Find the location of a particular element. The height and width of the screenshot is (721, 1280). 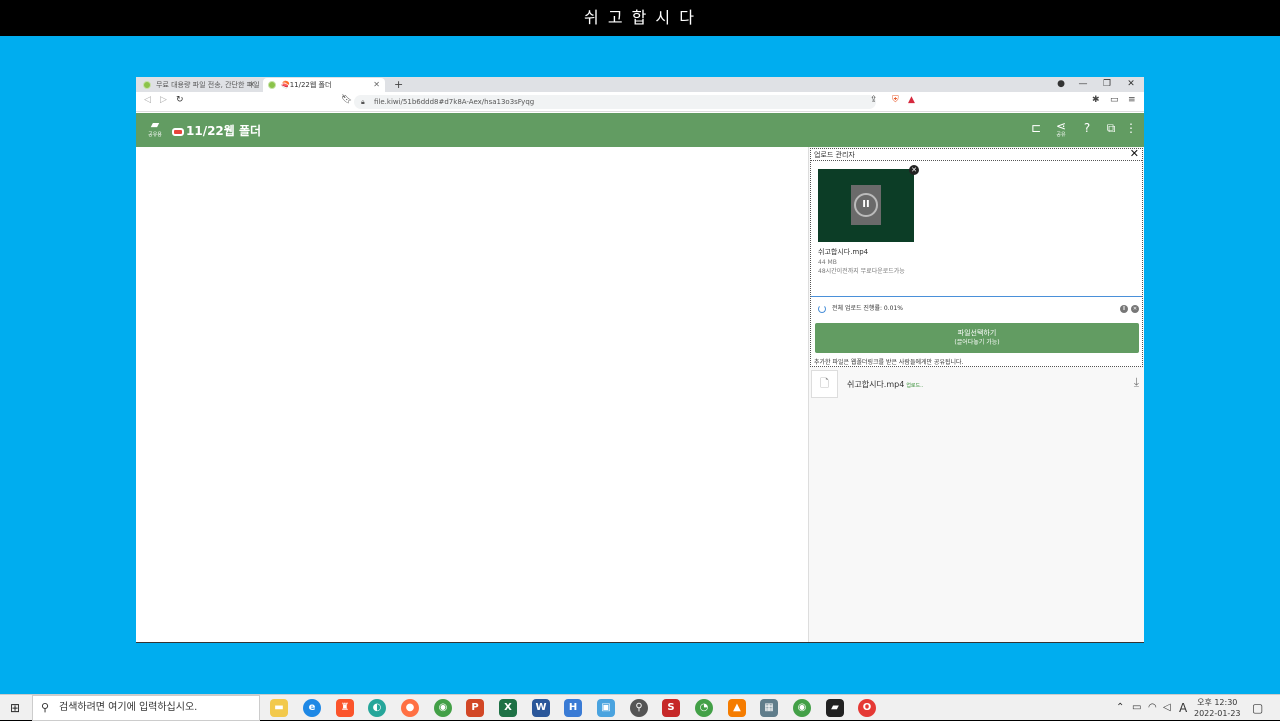

volume-icon: ◁ is located at coordinates (1167, 708).